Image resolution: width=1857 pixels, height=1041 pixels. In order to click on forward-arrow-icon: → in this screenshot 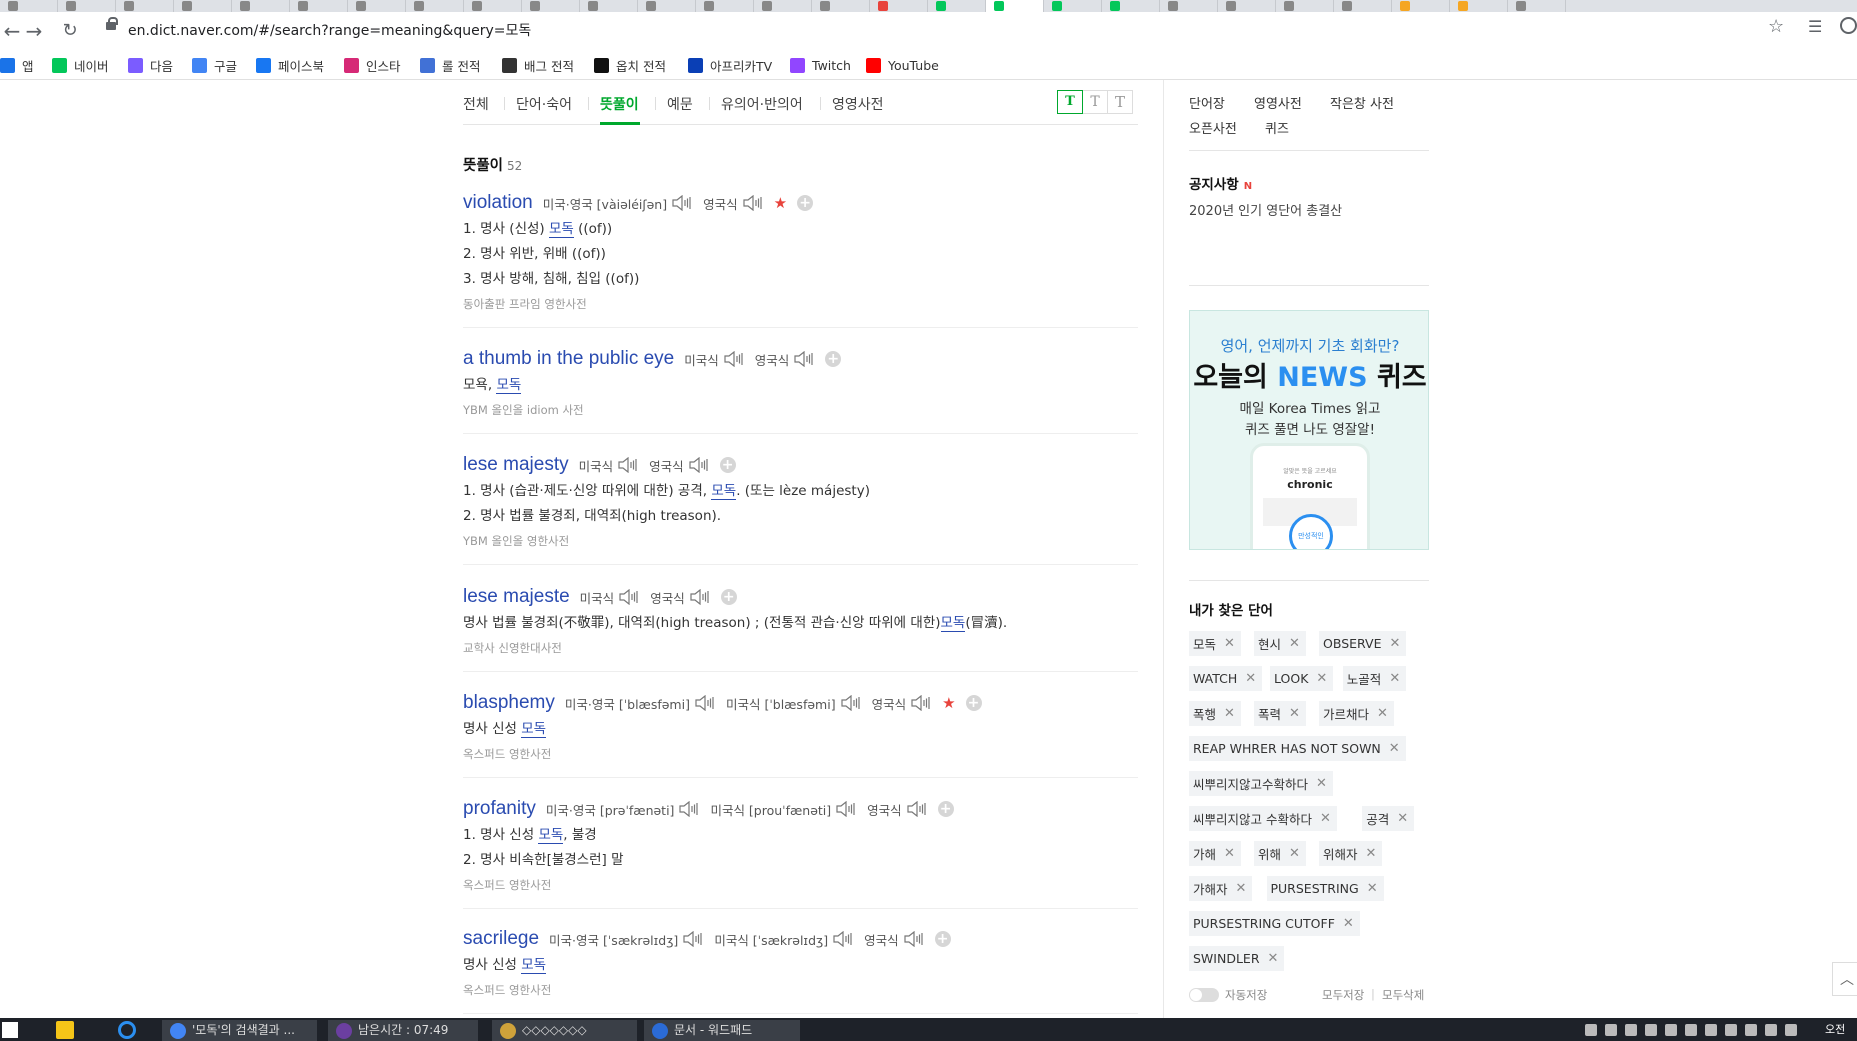, I will do `click(34, 31)`.